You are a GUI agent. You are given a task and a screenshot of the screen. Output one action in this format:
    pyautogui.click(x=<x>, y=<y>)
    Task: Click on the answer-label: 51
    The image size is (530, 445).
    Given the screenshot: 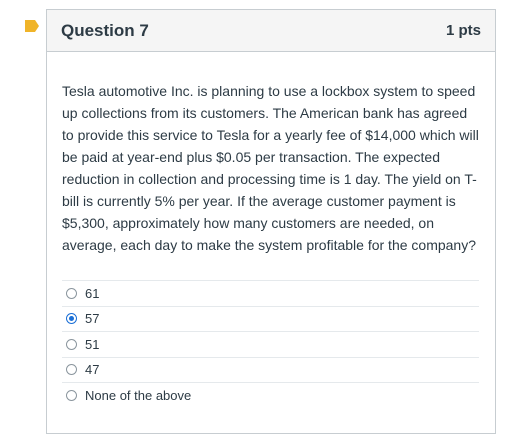 What is the action you would take?
    pyautogui.click(x=92, y=344)
    